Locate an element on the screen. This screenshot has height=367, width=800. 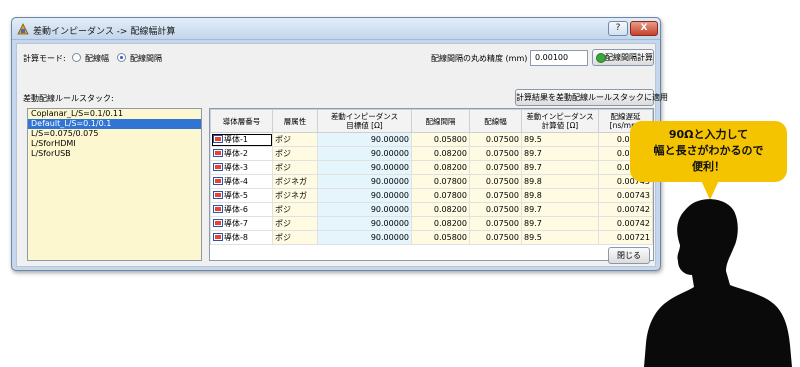
table-row: 導体-3ポジ90.000000.082000.0750089.70.00742 is located at coordinates (431, 167).